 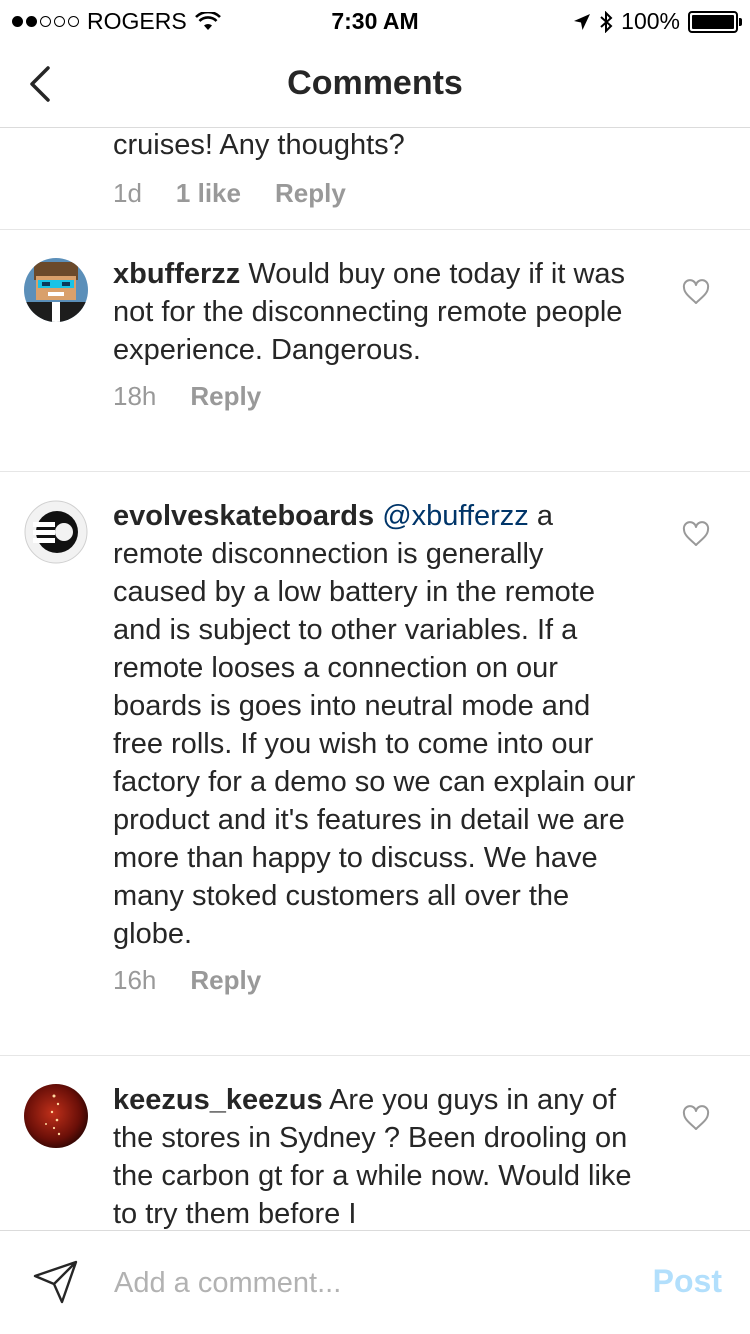 I want to click on red-dark-avatar, so click(x=56, y=1116).